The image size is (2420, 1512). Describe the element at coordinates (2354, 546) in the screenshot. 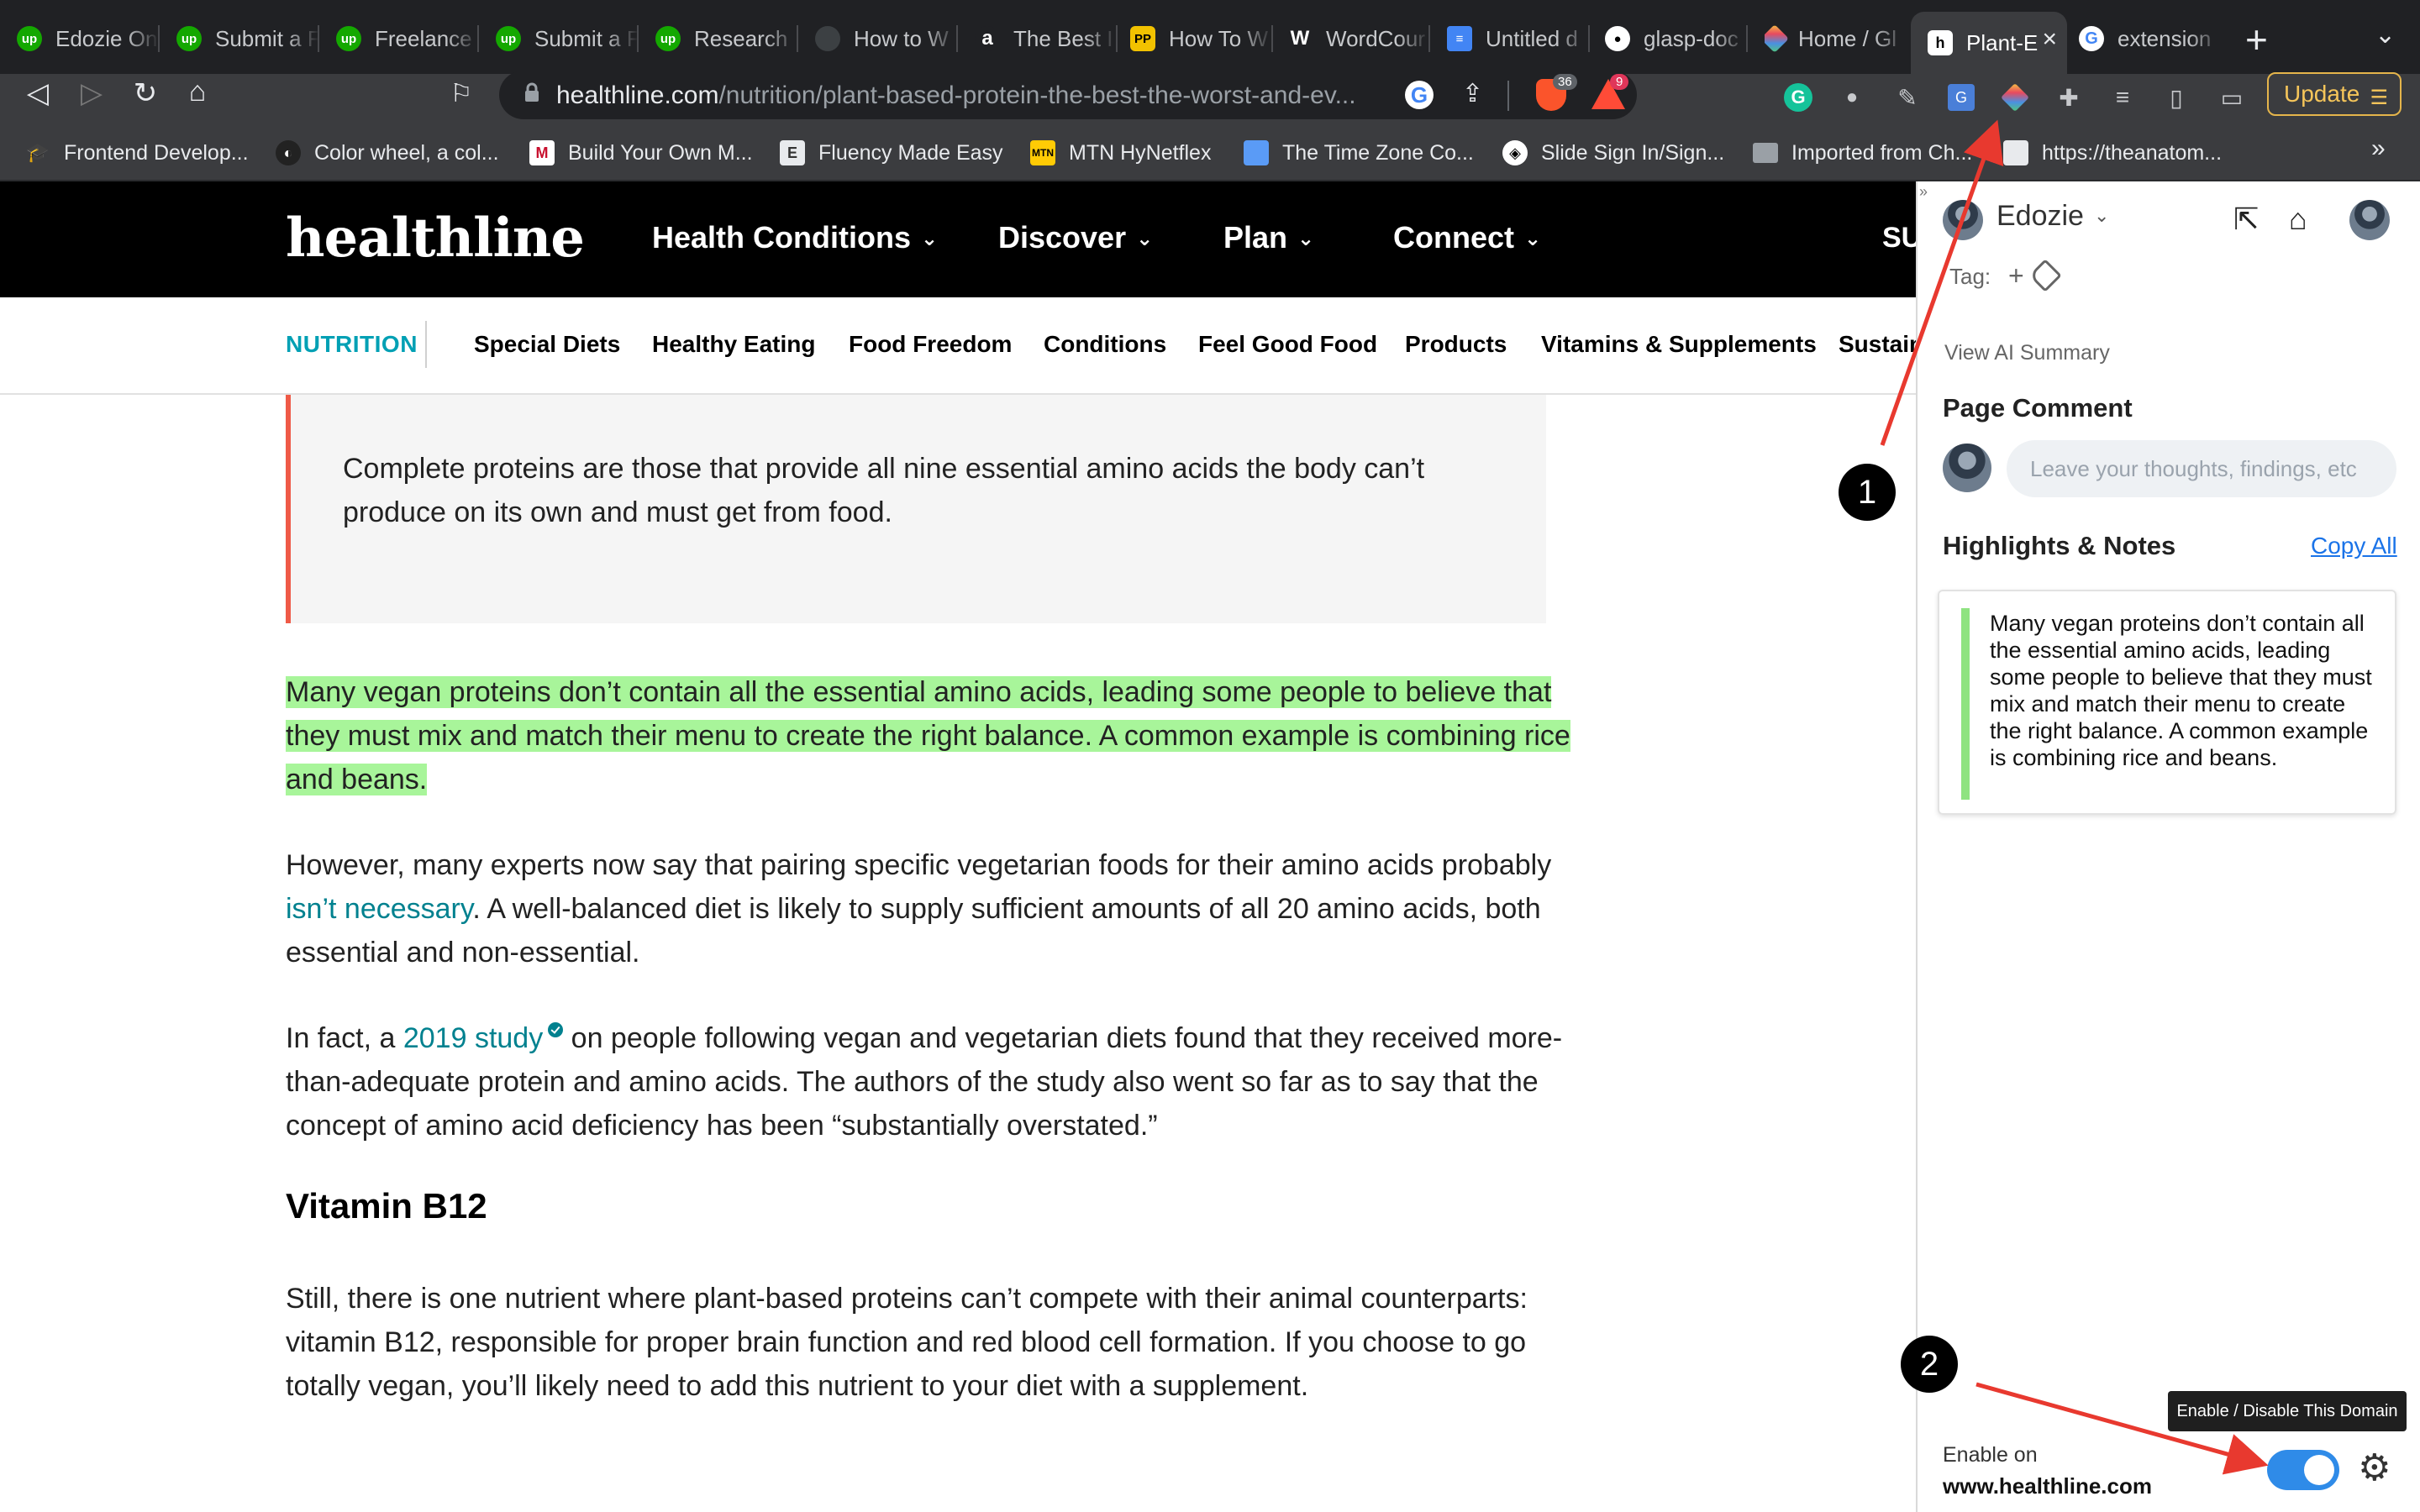

I see `copy-all-link: Copy All` at that location.